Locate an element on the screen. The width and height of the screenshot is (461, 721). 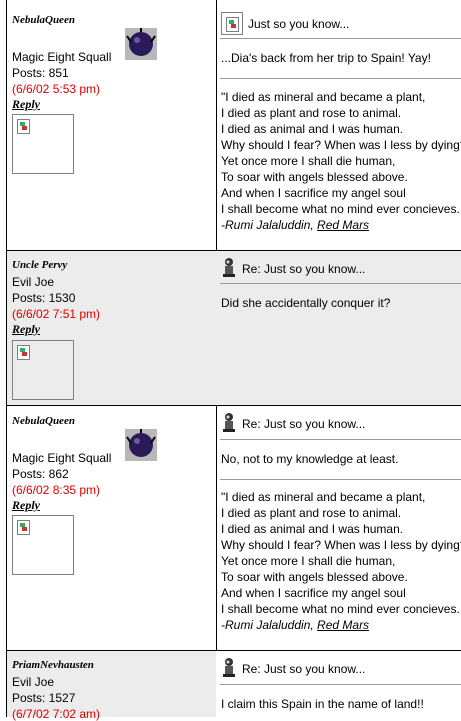
message-icon-frame is located at coordinates (232, 23).